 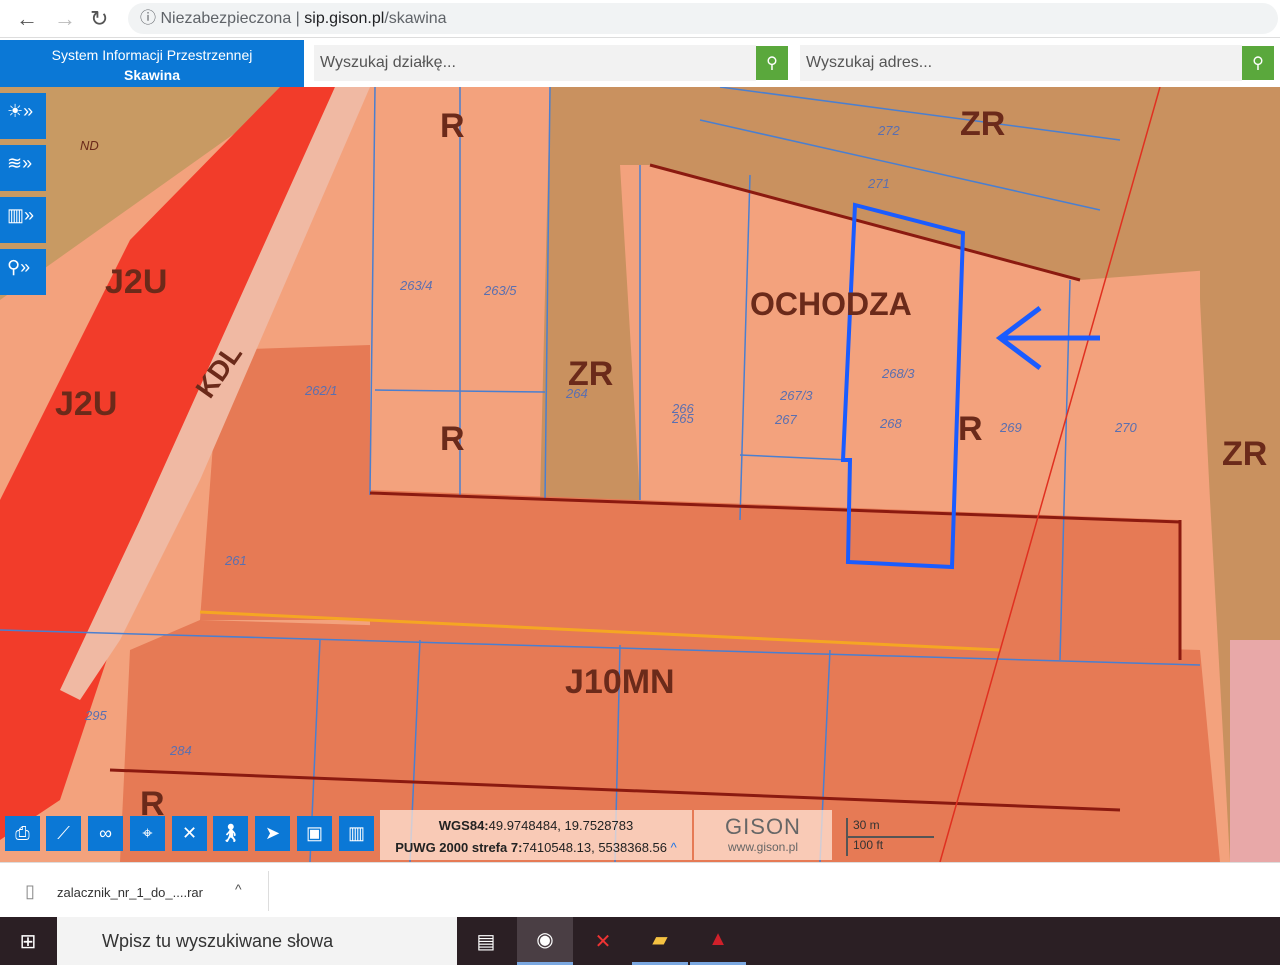 I want to click on parcel-number: 267, so click(x=785, y=419).